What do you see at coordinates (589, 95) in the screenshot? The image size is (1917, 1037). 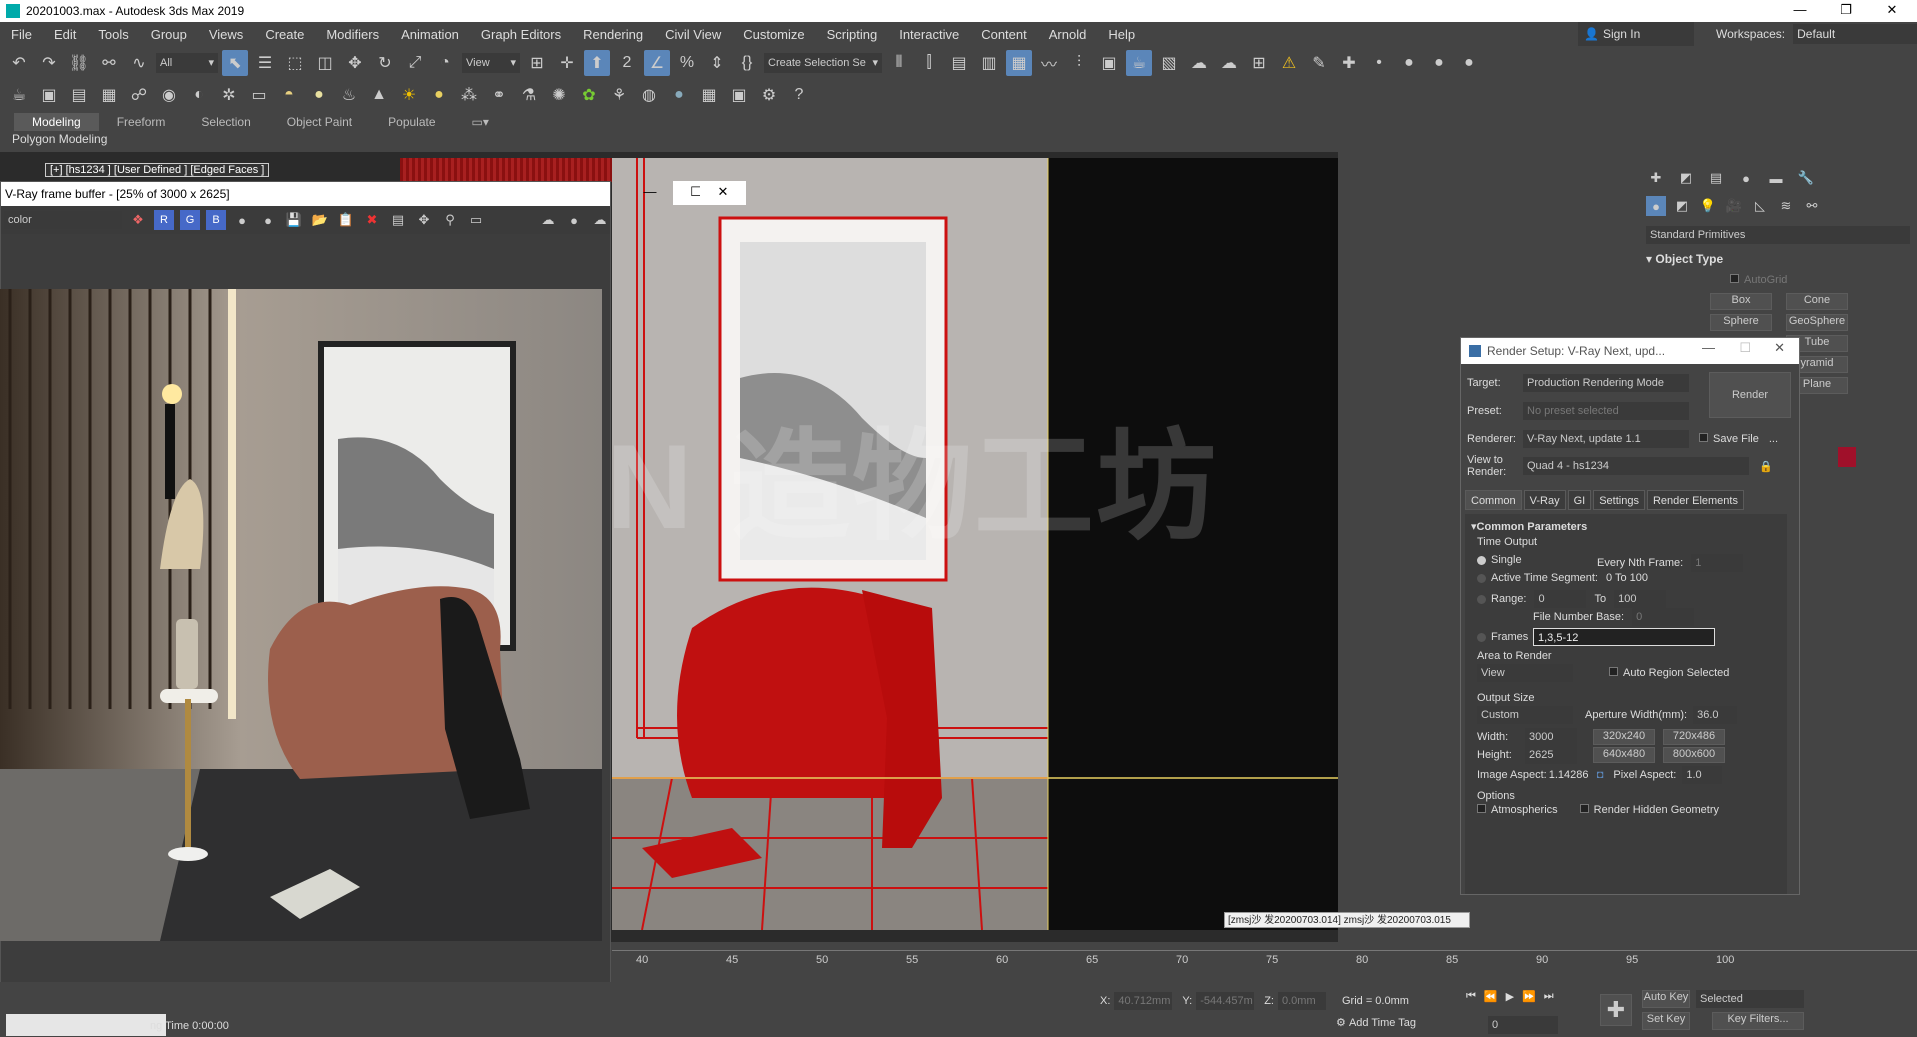 I see `vray-grass-icon: ✿` at bounding box center [589, 95].